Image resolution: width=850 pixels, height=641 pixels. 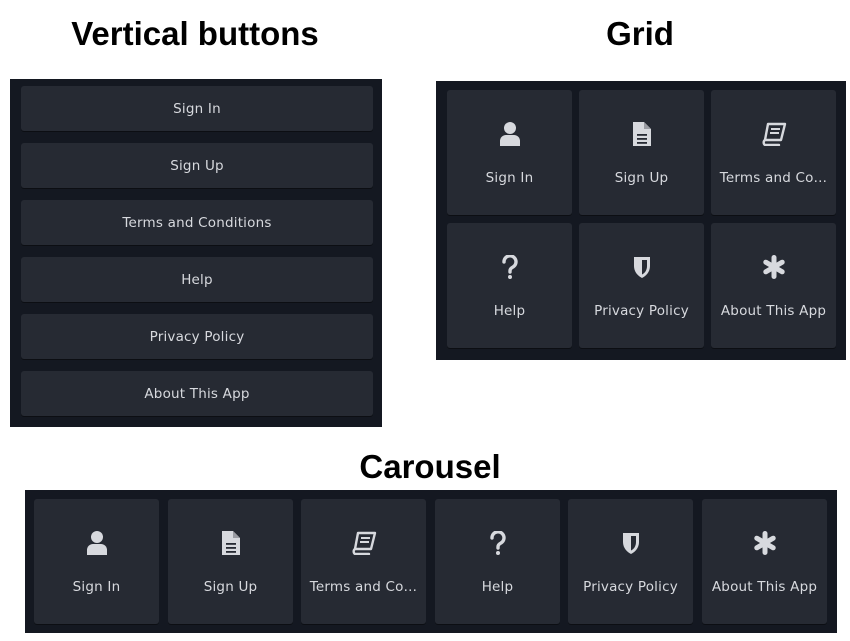 What do you see at coordinates (773, 285) in the screenshot?
I see `grid-tile-about: About This App` at bounding box center [773, 285].